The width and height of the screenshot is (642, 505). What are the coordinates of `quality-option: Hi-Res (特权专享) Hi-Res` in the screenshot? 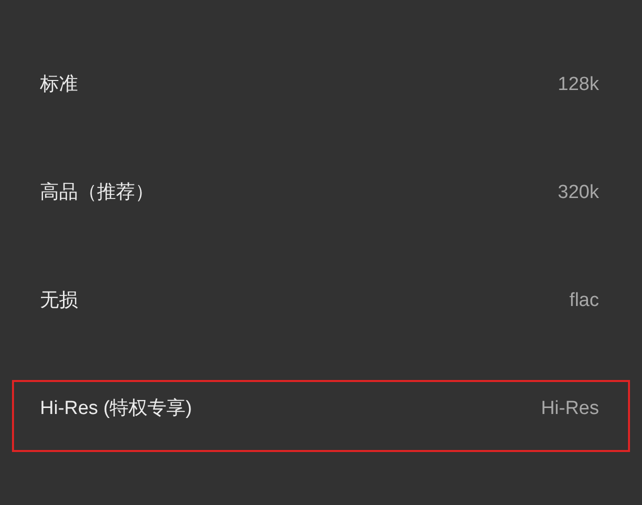 It's located at (321, 416).